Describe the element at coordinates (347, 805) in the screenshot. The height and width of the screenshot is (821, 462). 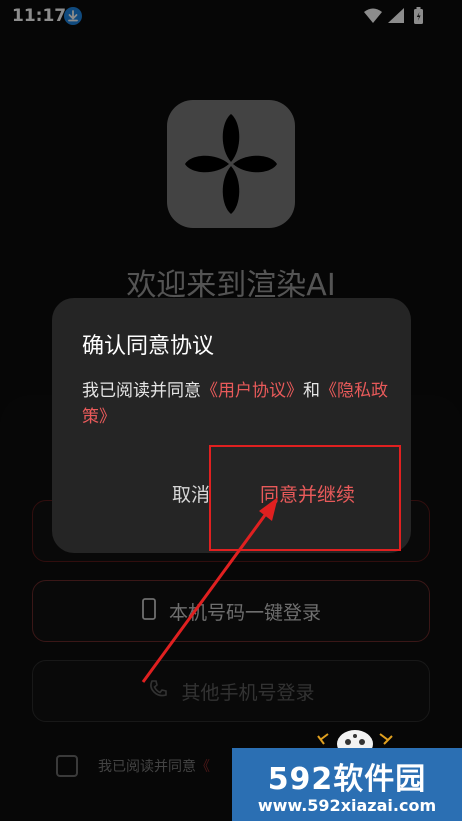
I see `watermark-url: www.592xiazai.com` at that location.